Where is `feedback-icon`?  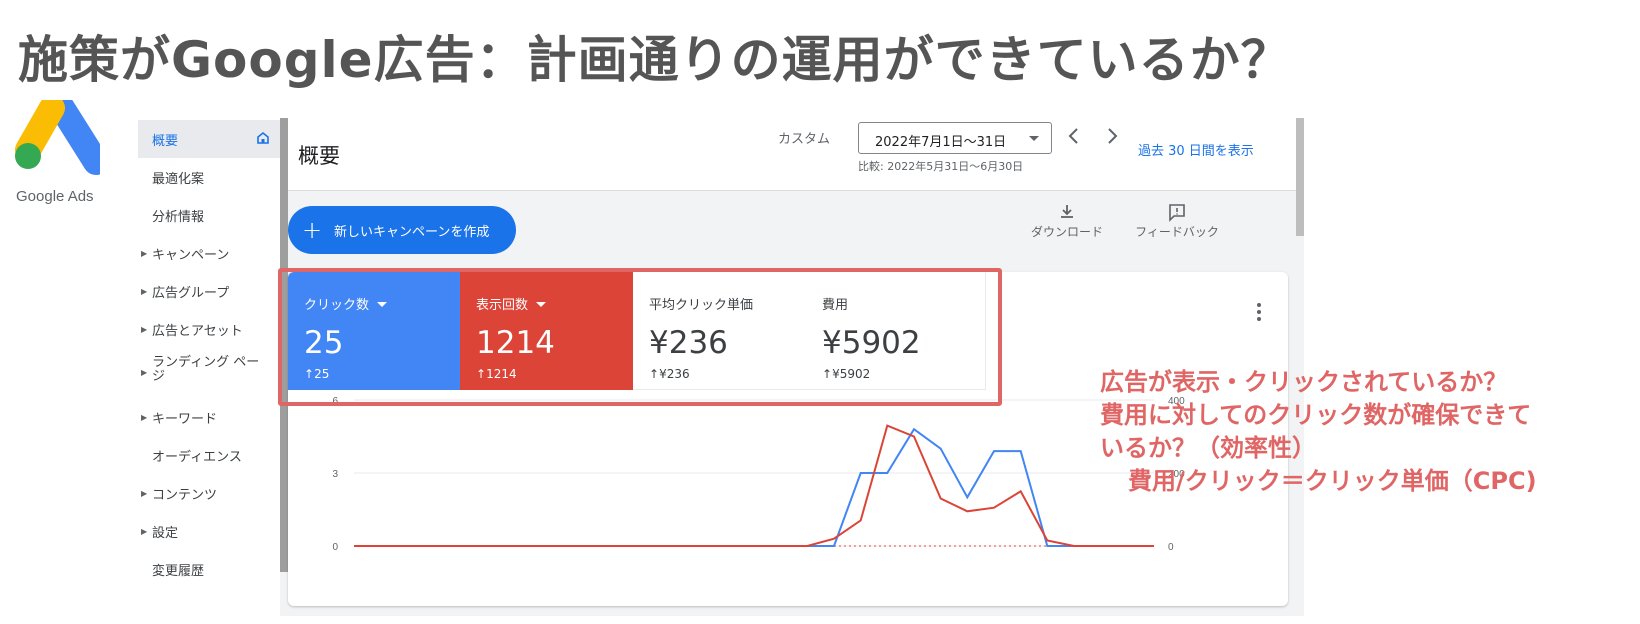
feedback-icon is located at coordinates (1177, 213).